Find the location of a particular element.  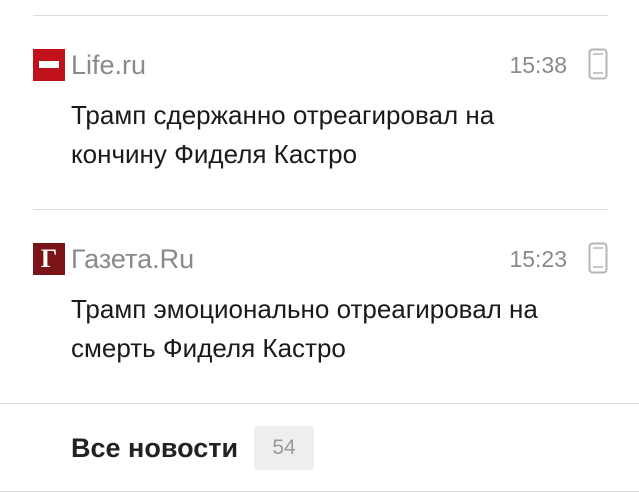

news-count-badge: 54 is located at coordinates (284, 448).